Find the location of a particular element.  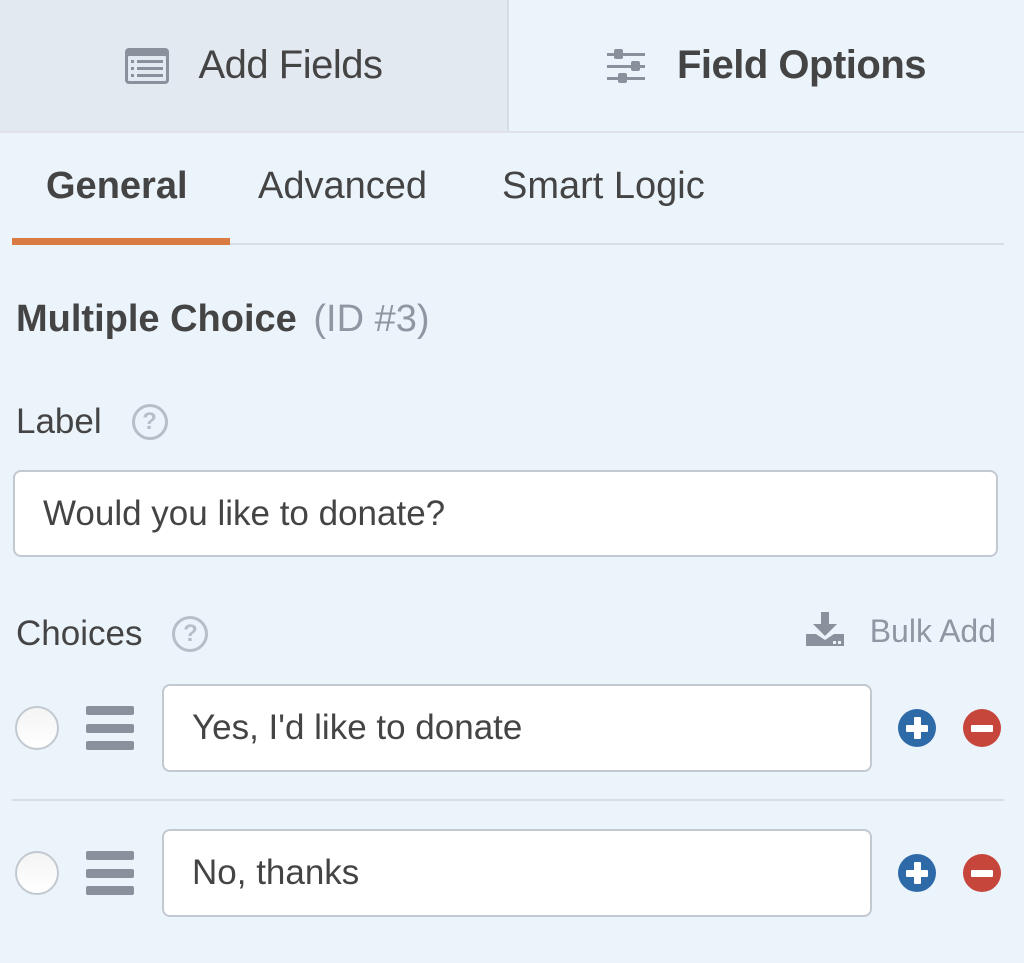

panel-tabs: Add Fields Field Options is located at coordinates (512, 66).